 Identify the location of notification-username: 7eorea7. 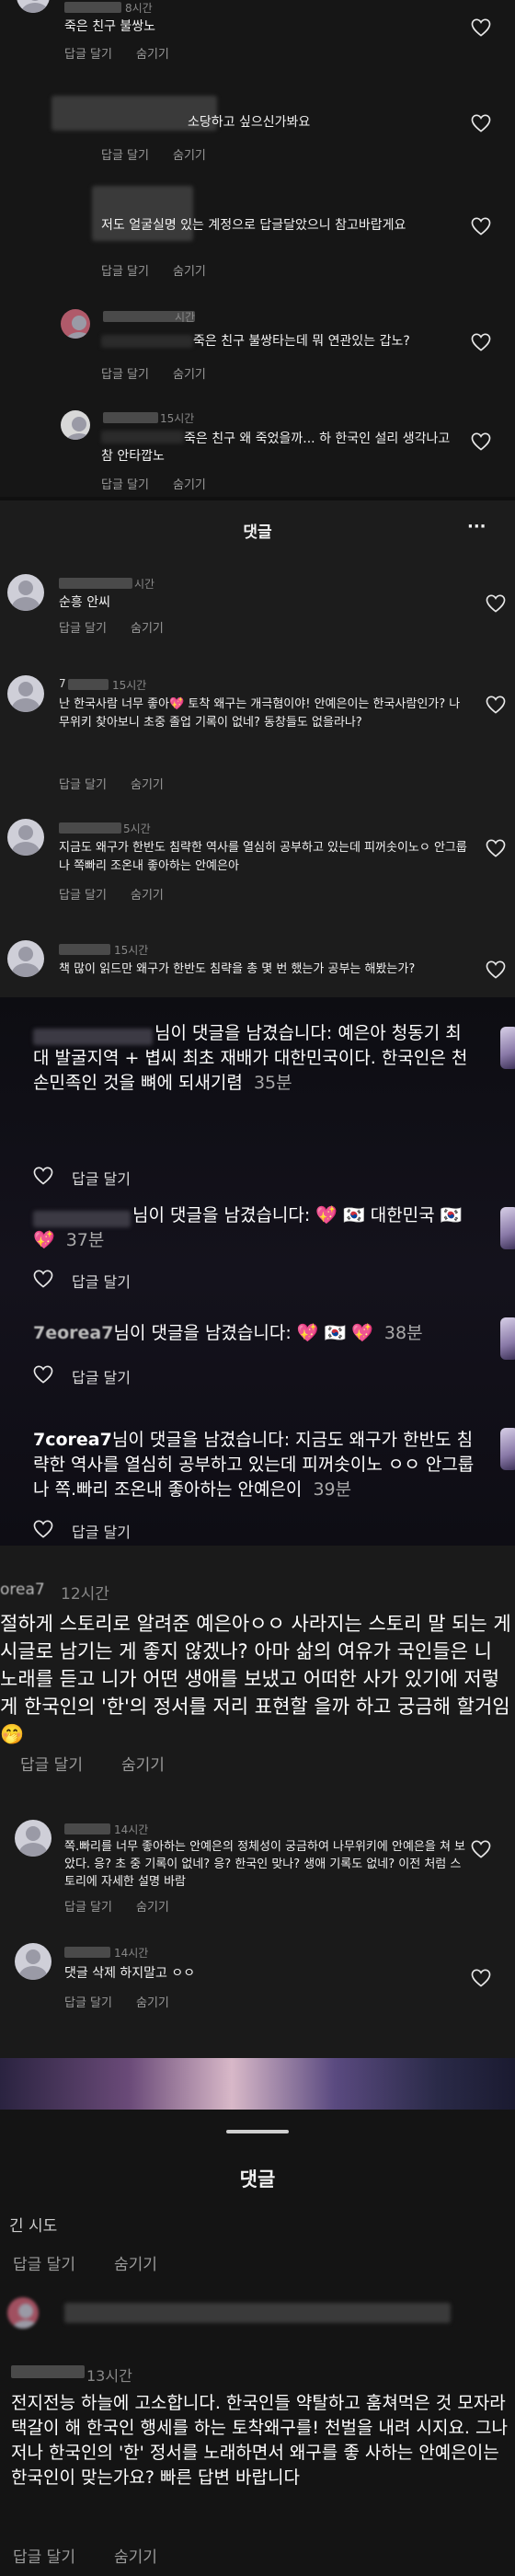
(73, 1333).